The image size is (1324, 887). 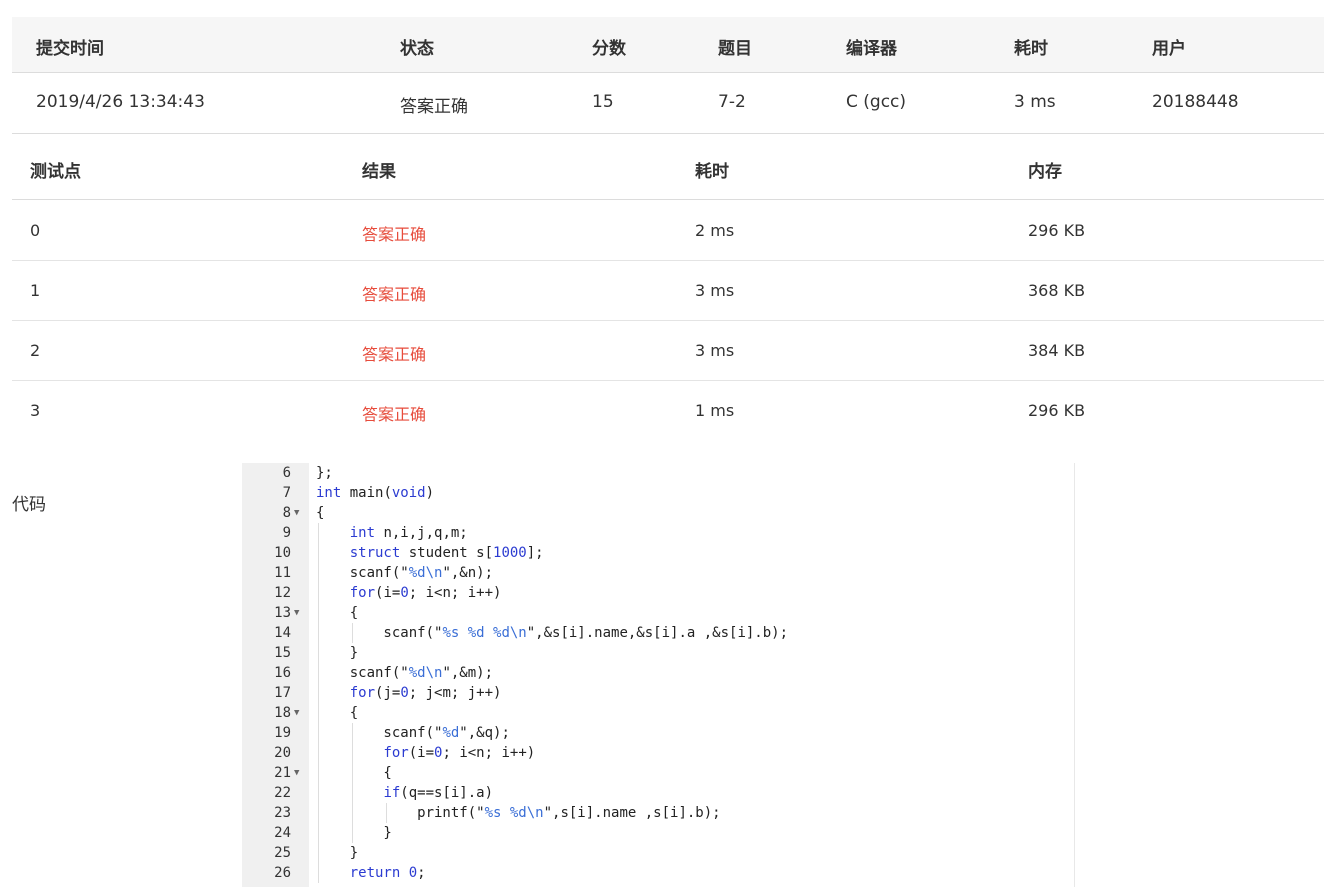 What do you see at coordinates (35, 290) in the screenshot?
I see `testpoint-id: 1` at bounding box center [35, 290].